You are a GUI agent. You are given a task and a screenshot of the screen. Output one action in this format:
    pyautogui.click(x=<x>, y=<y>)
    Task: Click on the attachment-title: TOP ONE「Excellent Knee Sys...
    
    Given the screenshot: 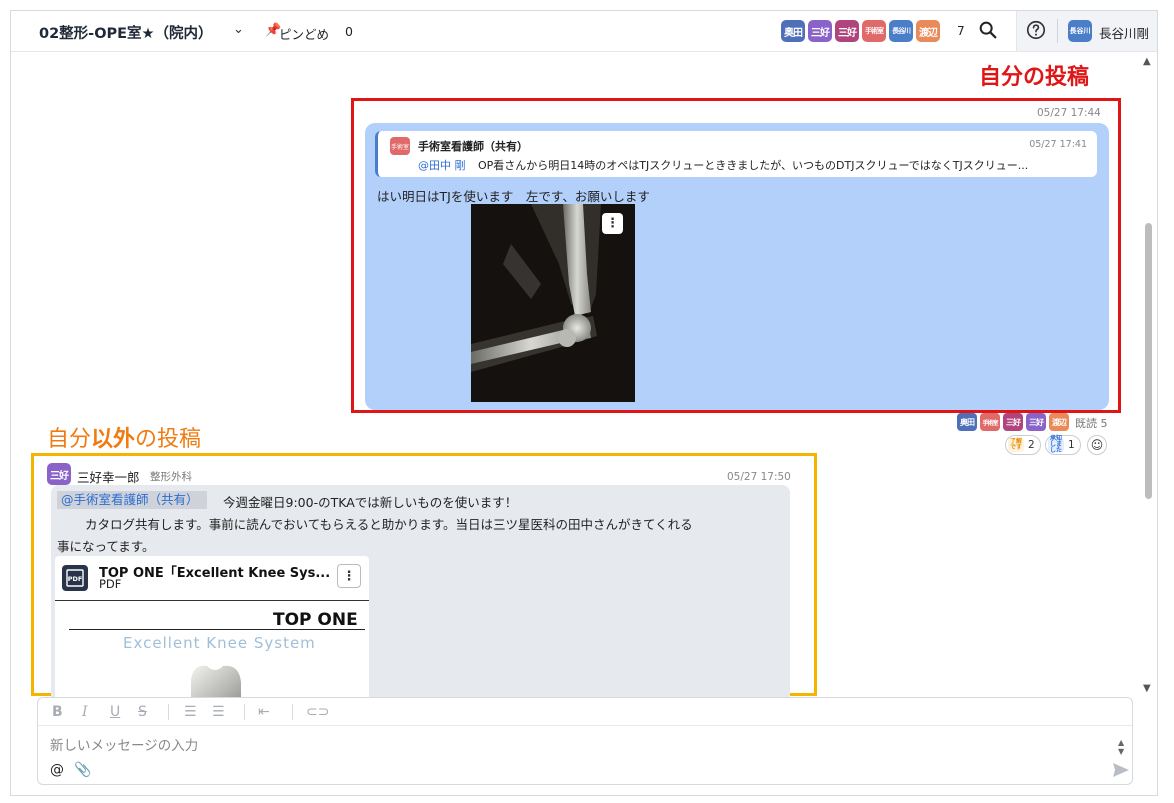 What is the action you would take?
    pyautogui.click(x=214, y=571)
    